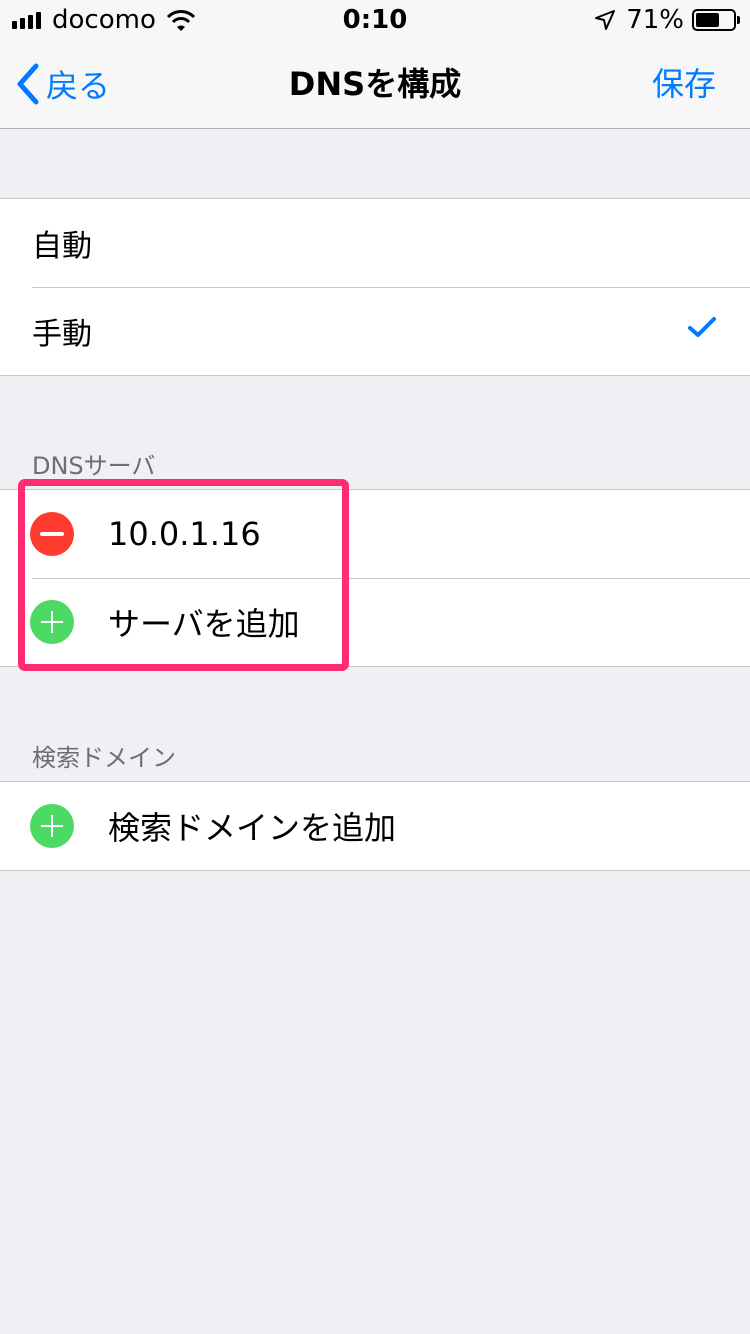  I want to click on battery-icon, so click(716, 20).